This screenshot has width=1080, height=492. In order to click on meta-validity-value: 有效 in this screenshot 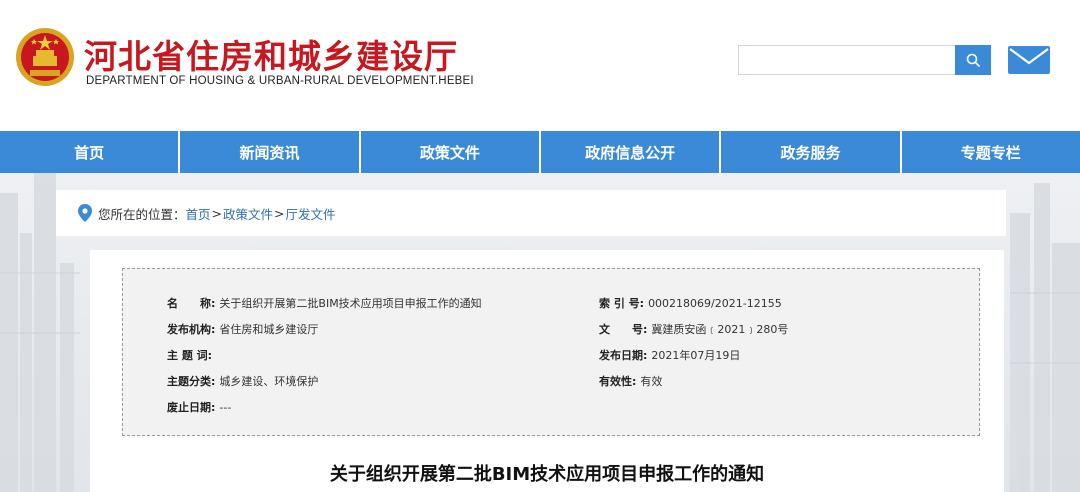, I will do `click(651, 381)`.